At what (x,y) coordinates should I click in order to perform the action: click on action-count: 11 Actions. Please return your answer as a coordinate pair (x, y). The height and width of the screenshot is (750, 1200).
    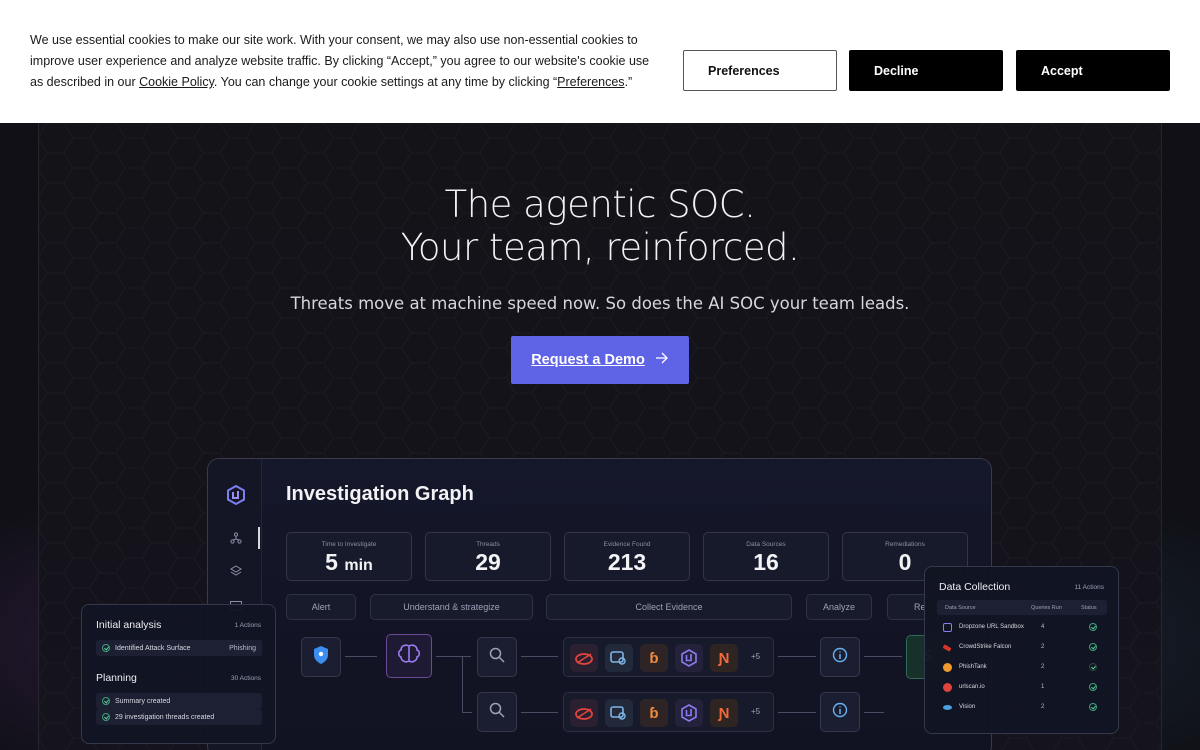
    Looking at the image, I should click on (1089, 587).